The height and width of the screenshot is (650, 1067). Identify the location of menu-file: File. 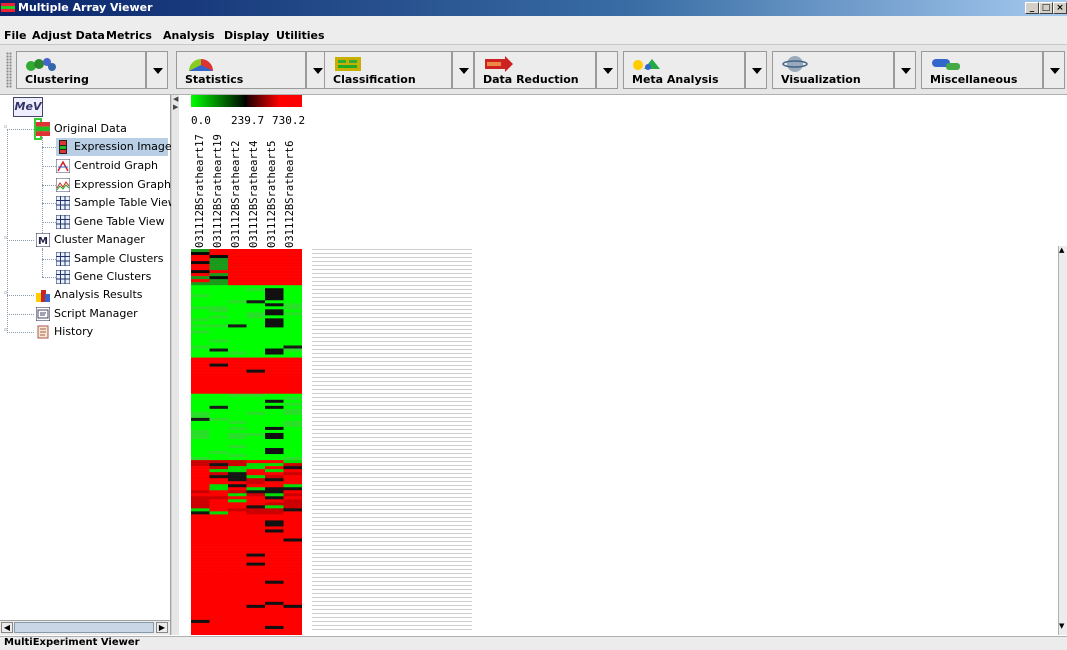
(15, 35).